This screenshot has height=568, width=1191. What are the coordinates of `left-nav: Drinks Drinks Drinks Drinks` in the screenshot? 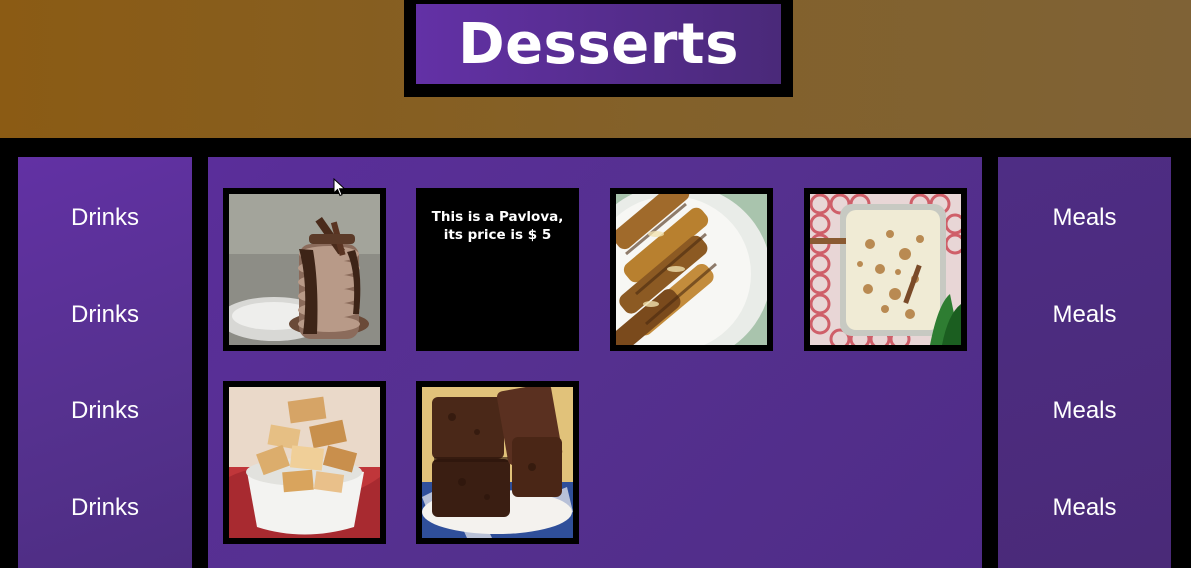 It's located at (105, 362).